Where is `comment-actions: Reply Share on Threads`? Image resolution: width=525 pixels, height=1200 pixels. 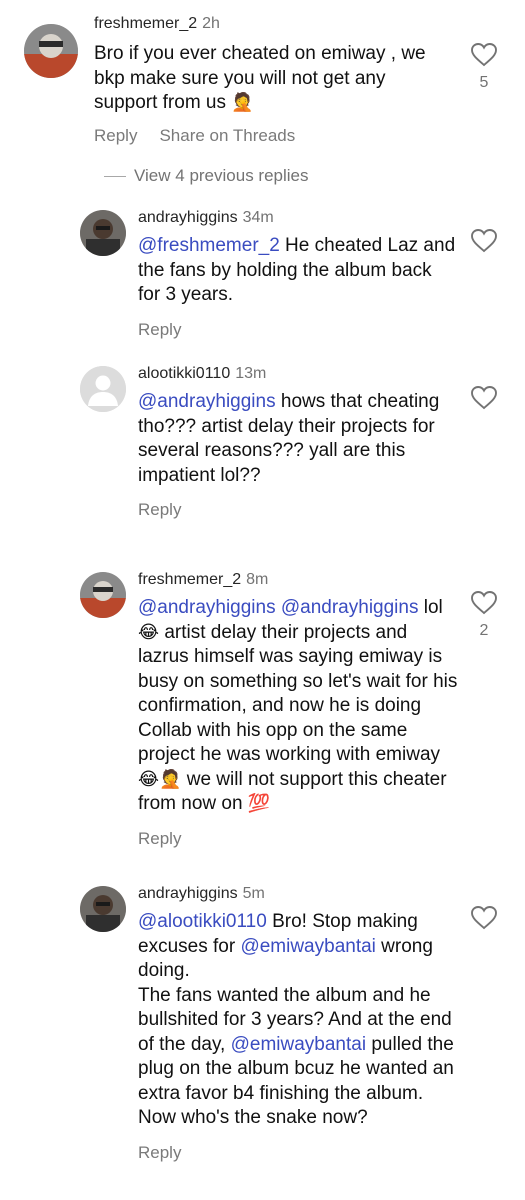
comment-actions: Reply Share on Threads is located at coordinates (274, 136).